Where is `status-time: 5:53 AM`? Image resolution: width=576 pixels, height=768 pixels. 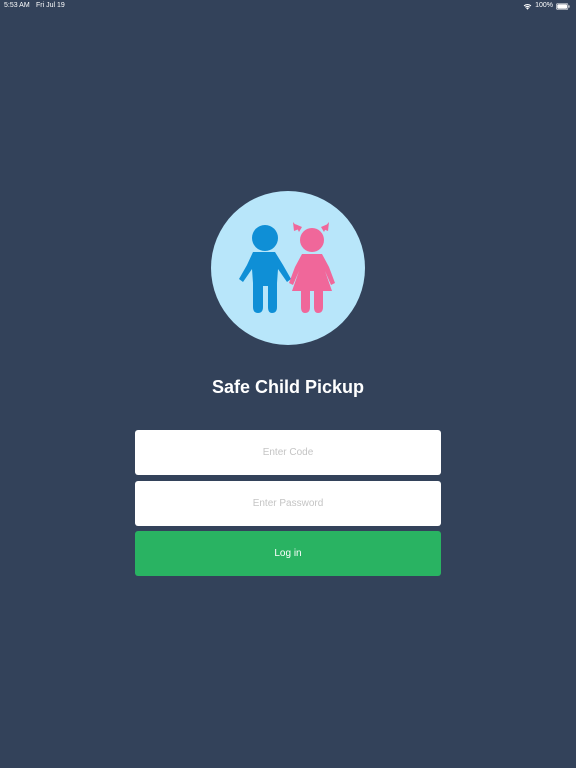 status-time: 5:53 AM is located at coordinates (17, 5).